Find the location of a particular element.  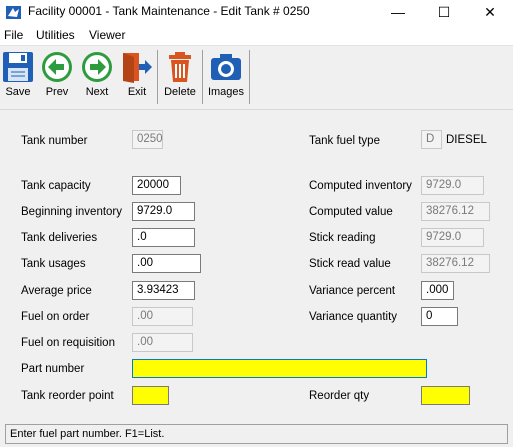

computed-value-field: 38276.12 is located at coordinates (455, 211).